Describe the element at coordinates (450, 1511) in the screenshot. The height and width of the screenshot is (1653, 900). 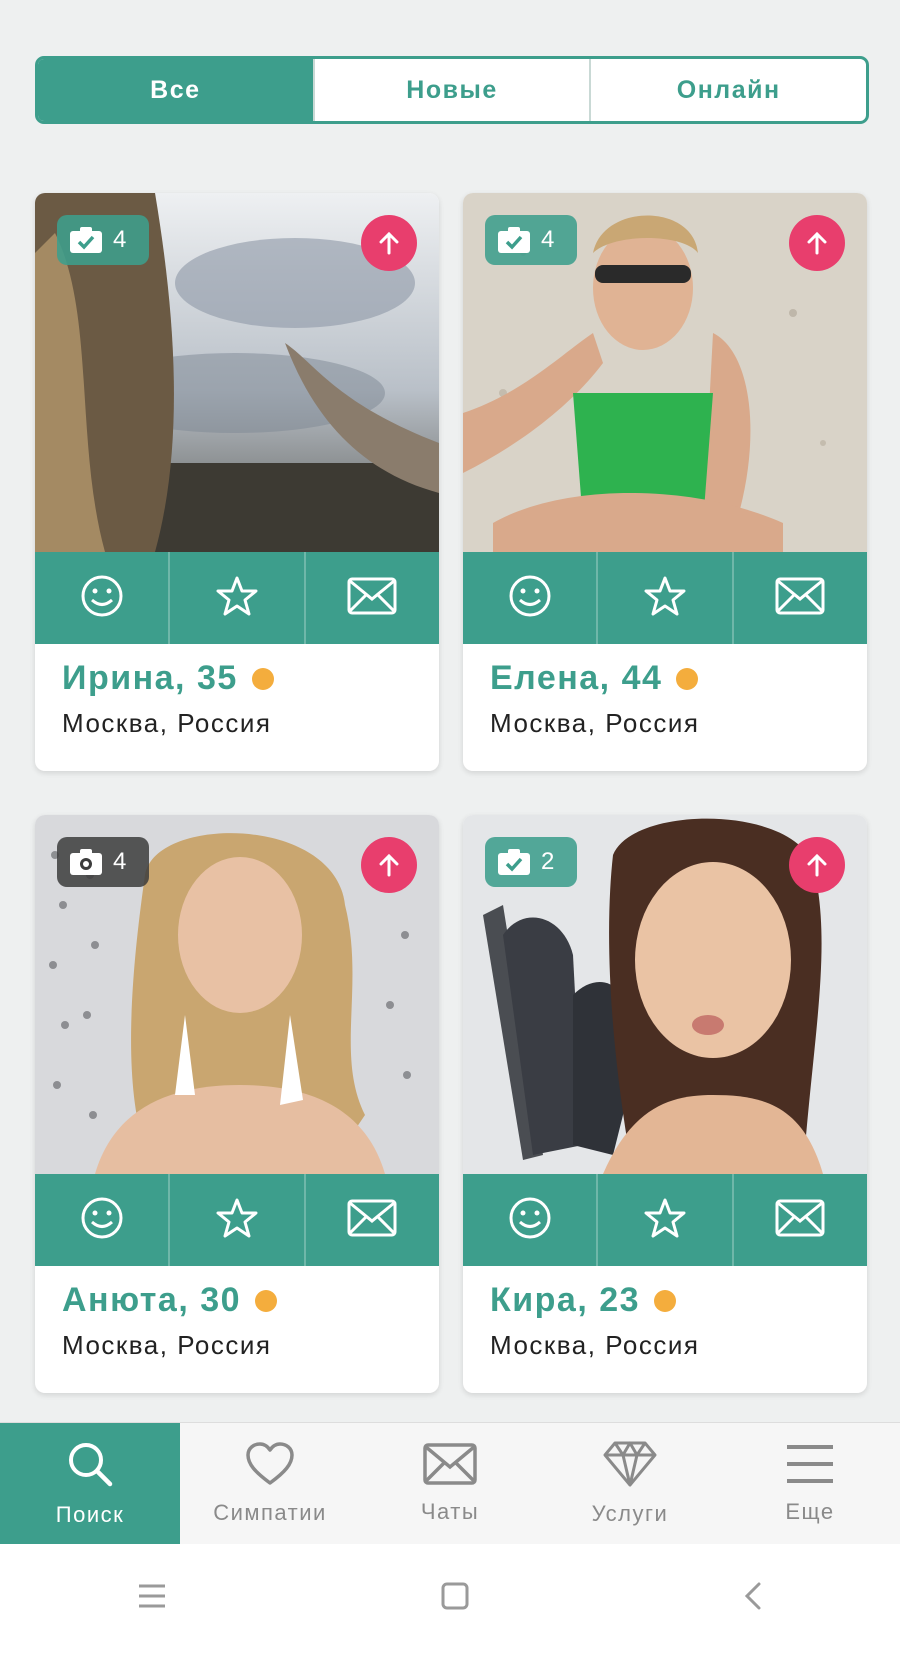
I see `nav-chats-label: Чаты` at that location.